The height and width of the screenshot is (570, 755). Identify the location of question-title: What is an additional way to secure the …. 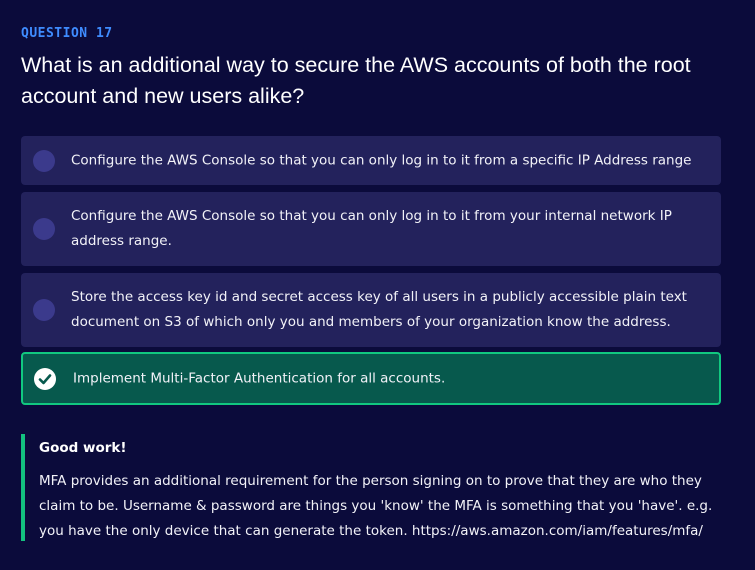
(356, 80).